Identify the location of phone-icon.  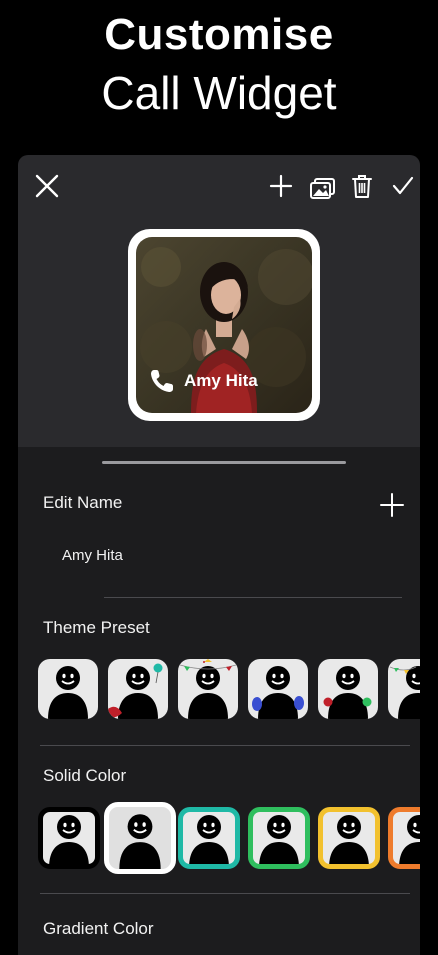
(162, 381).